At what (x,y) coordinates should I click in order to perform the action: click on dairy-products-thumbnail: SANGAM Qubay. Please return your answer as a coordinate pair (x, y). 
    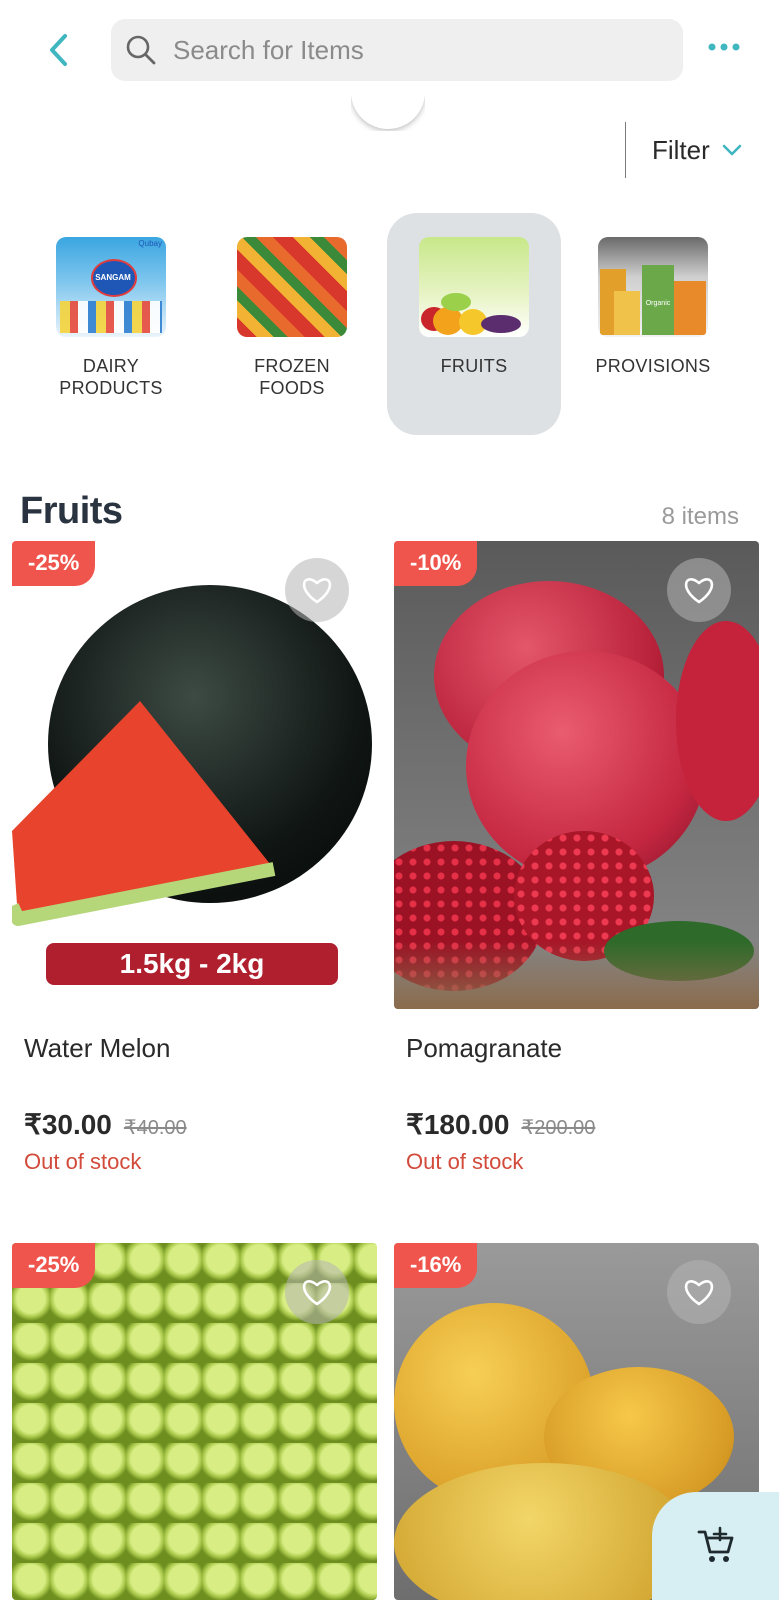
    Looking at the image, I should click on (111, 287).